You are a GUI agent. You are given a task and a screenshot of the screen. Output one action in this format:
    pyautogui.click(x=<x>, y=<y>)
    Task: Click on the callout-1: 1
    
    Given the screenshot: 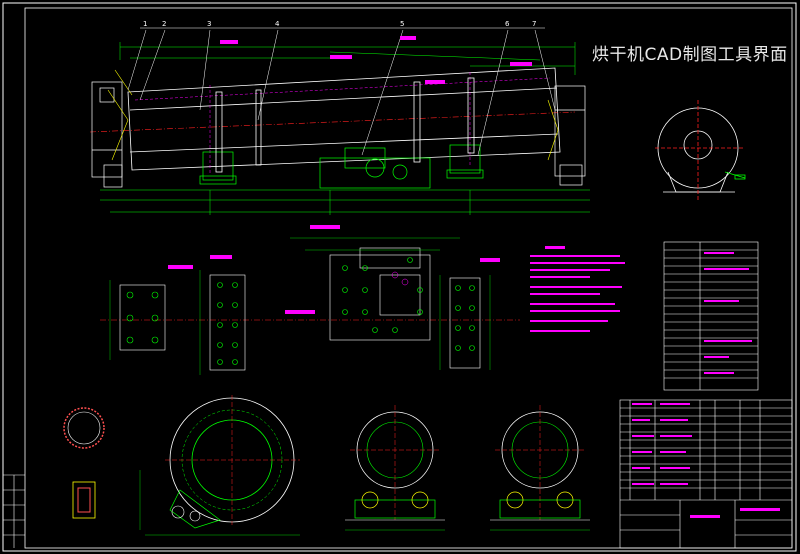 What is the action you would take?
    pyautogui.click(x=145, y=24)
    